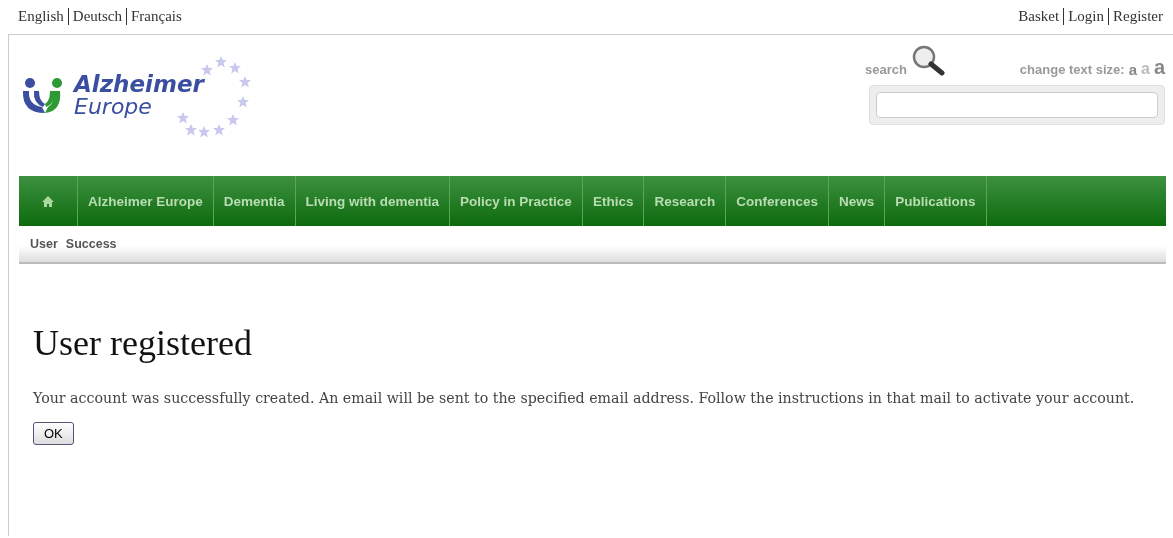 Image resolution: width=1173 pixels, height=538 pixels. I want to click on language-link: Deutsch, so click(94, 16).